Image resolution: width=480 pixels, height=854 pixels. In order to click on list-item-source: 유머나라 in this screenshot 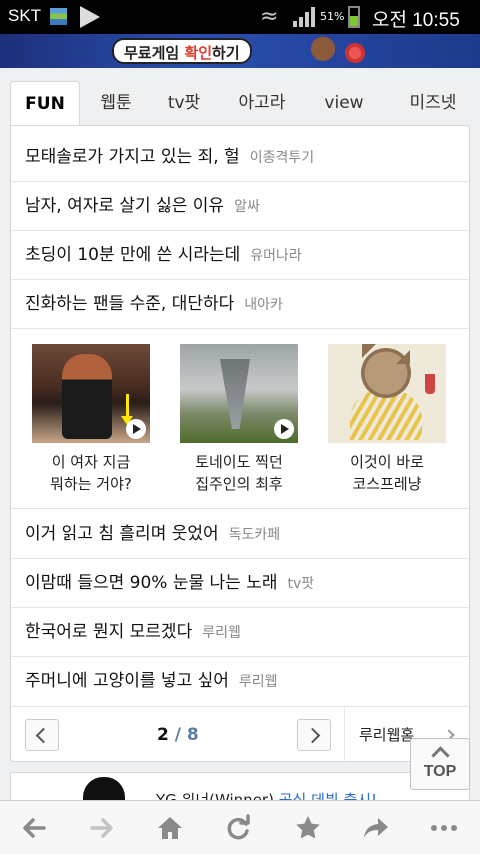, I will do `click(276, 256)`.